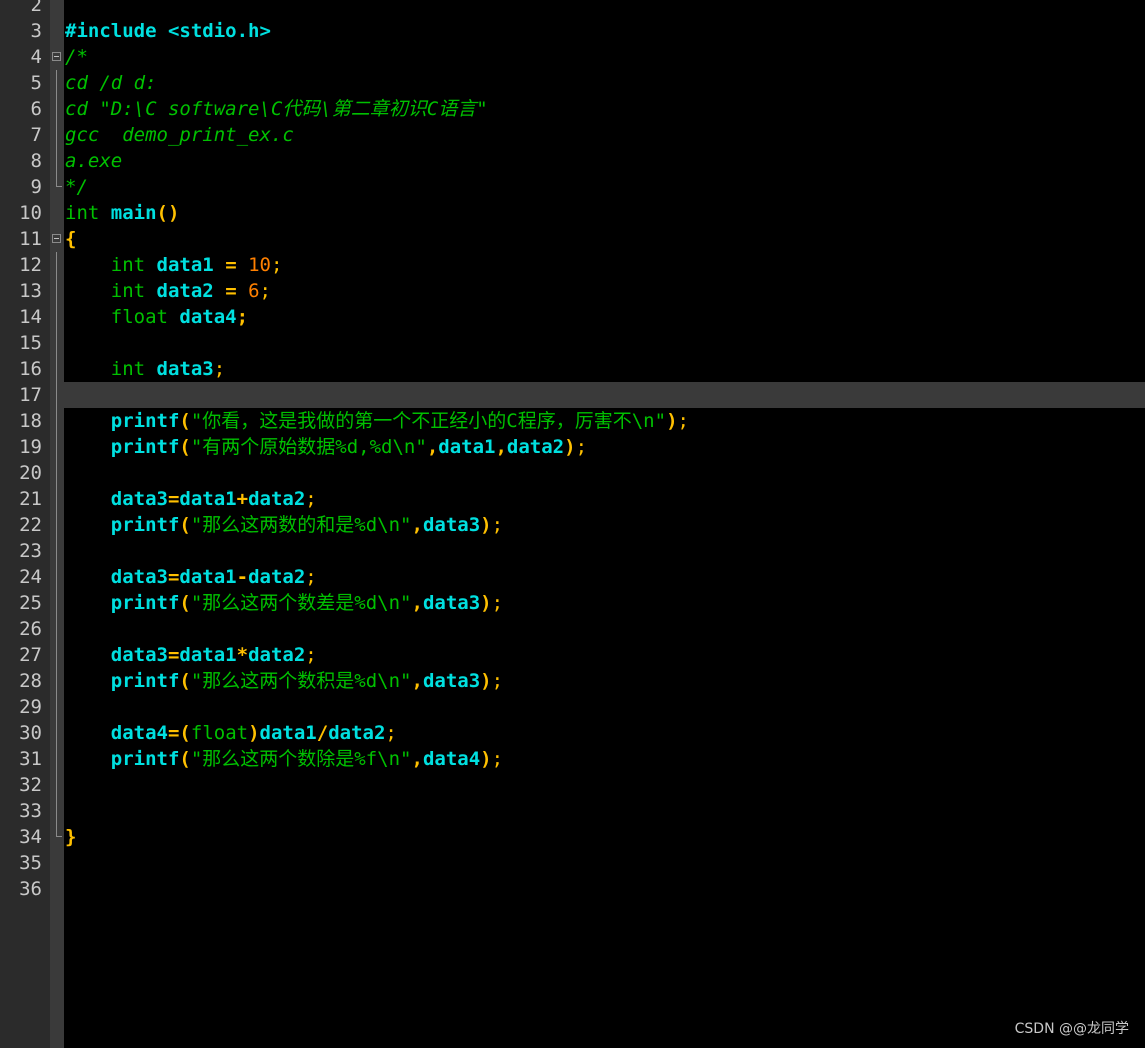 The height and width of the screenshot is (1048, 1145). Describe the element at coordinates (36, 187) in the screenshot. I see `line-number: 9` at that location.